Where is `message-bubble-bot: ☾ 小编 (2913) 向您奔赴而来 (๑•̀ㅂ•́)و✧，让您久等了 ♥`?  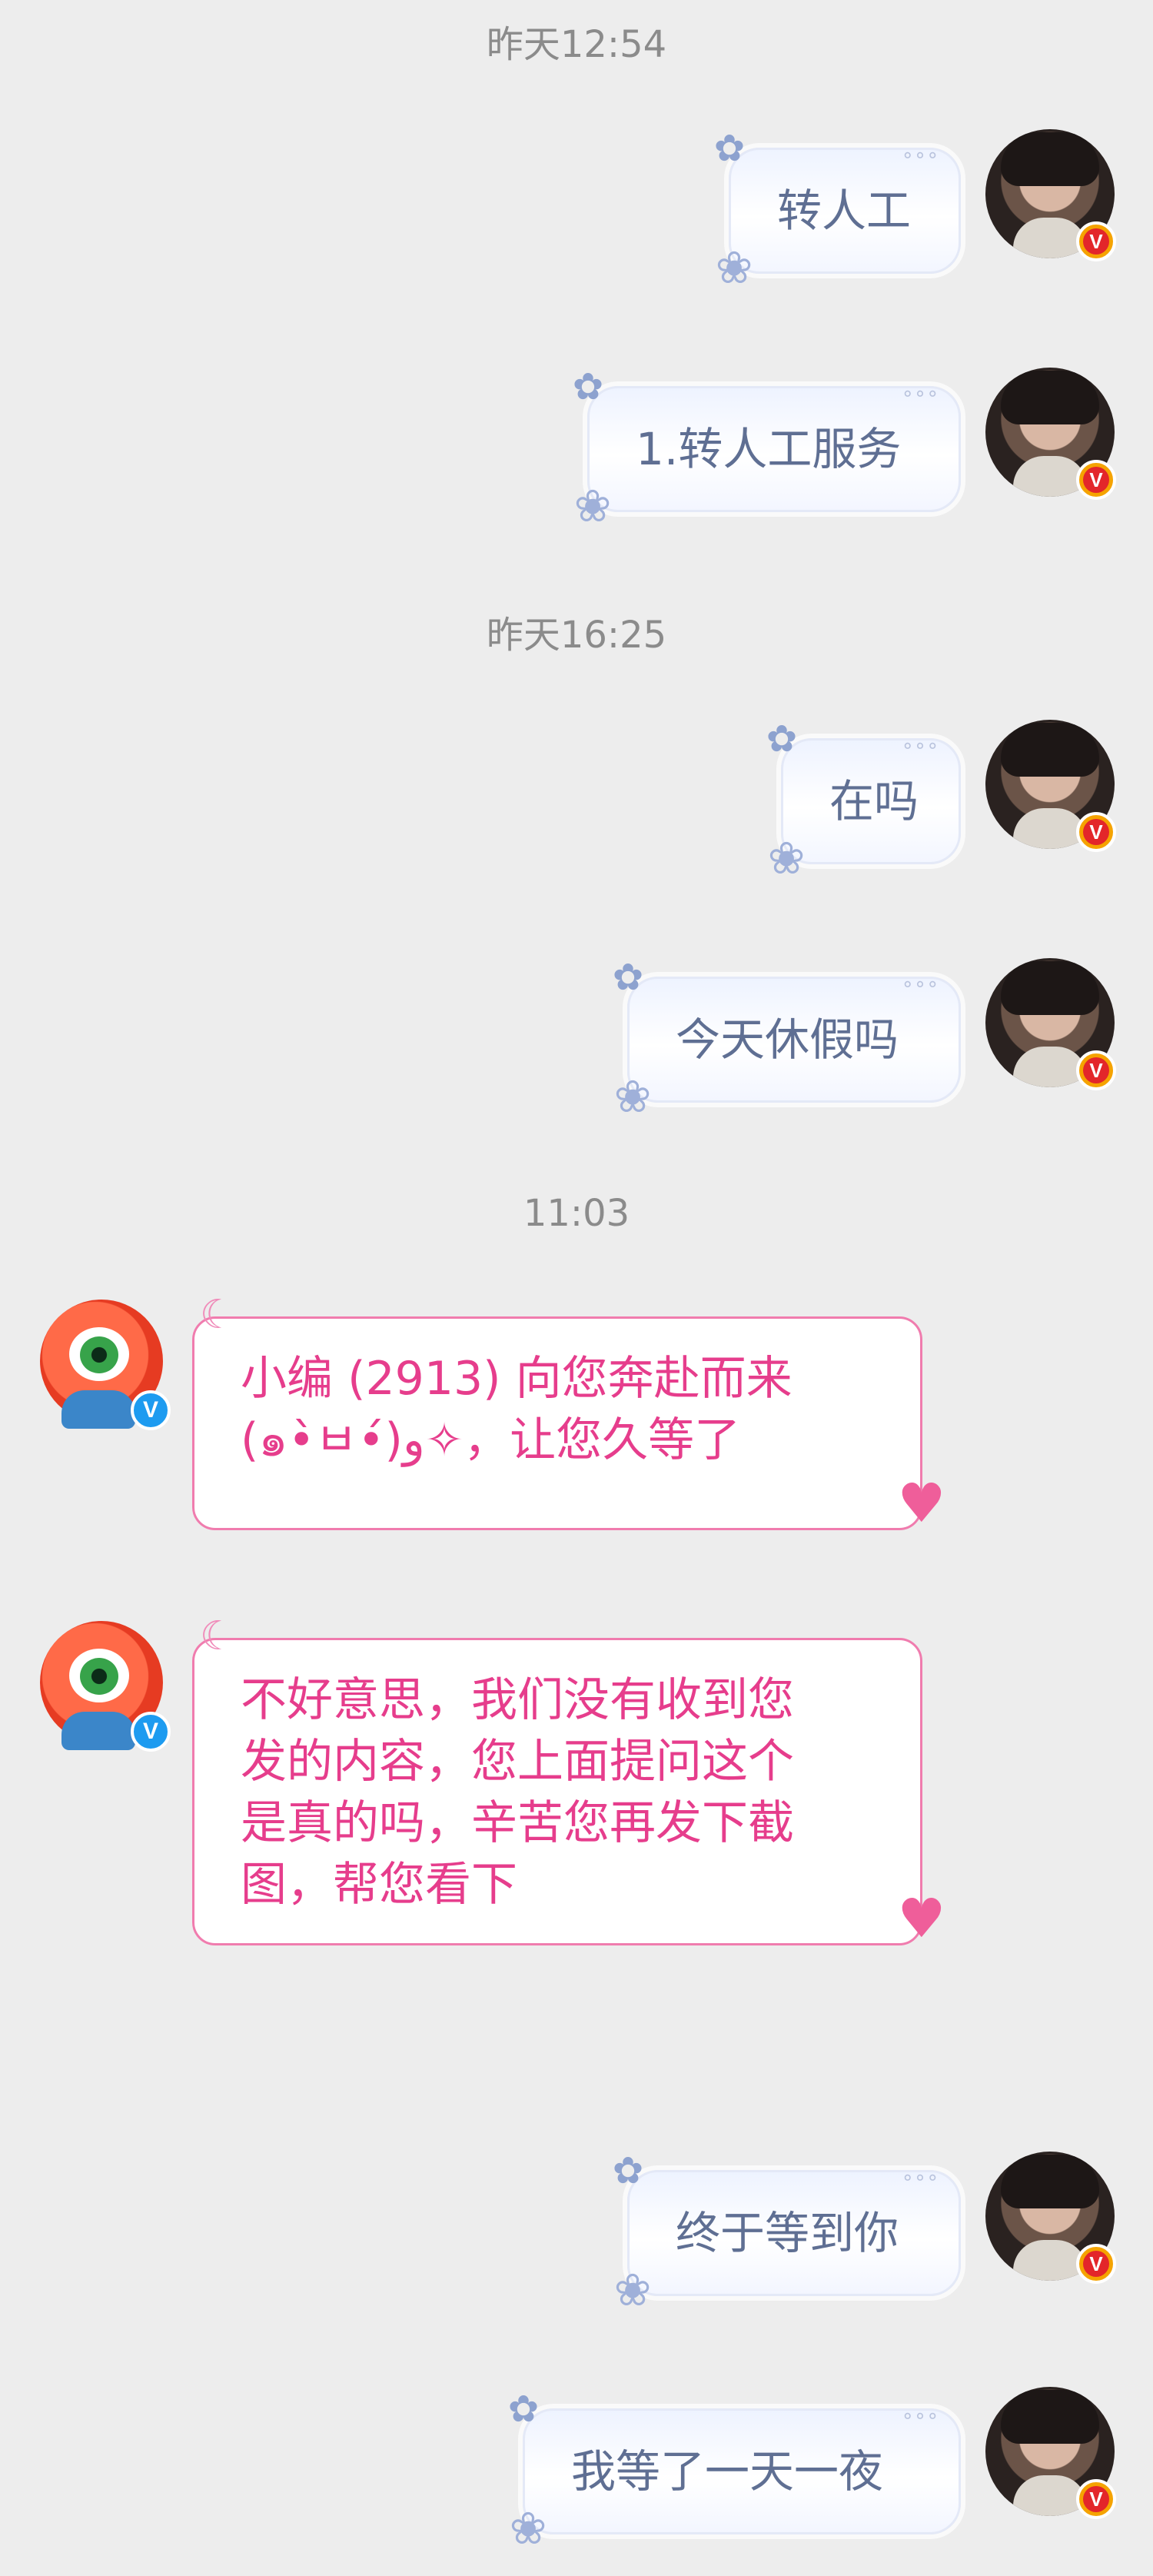
message-bubble-bot: ☾ 小编 (2913) 向您奔赴而来 (๑•̀ㅂ•́)و✧，让您久等了 ♥ is located at coordinates (569, 1413).